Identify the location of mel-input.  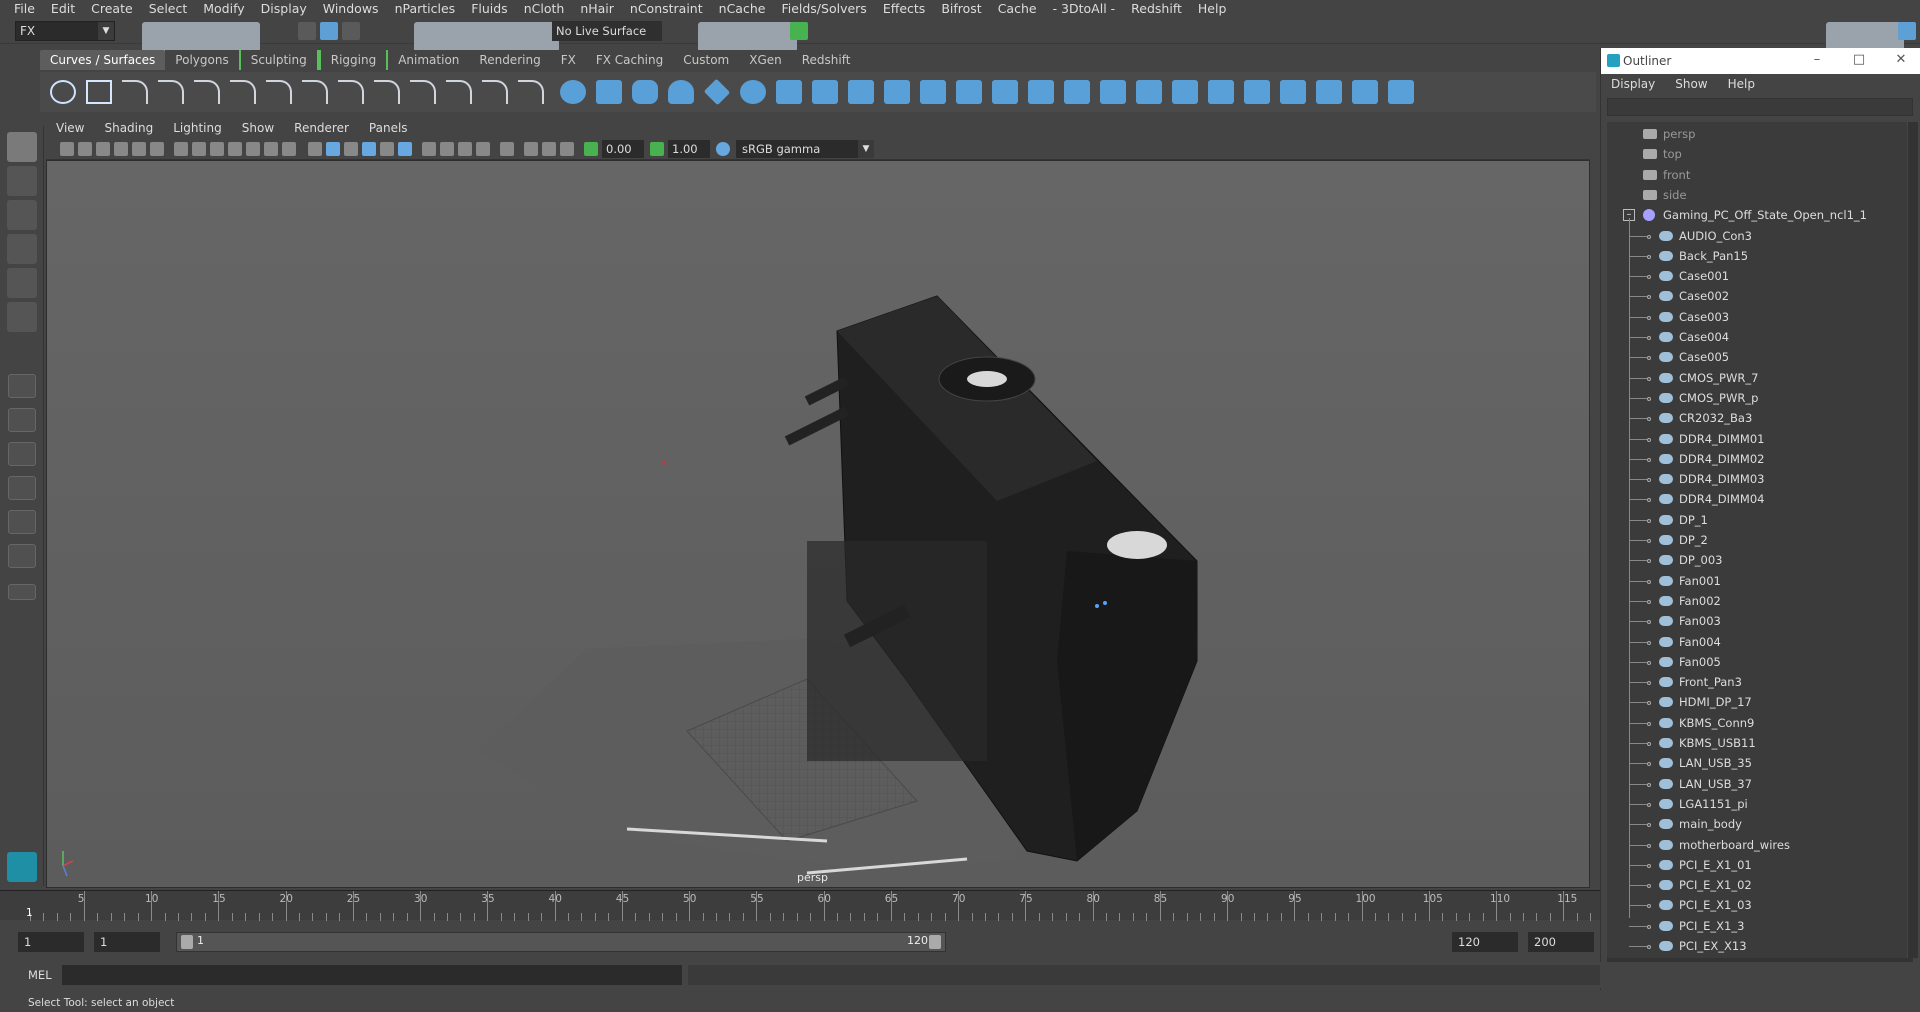
(372, 975).